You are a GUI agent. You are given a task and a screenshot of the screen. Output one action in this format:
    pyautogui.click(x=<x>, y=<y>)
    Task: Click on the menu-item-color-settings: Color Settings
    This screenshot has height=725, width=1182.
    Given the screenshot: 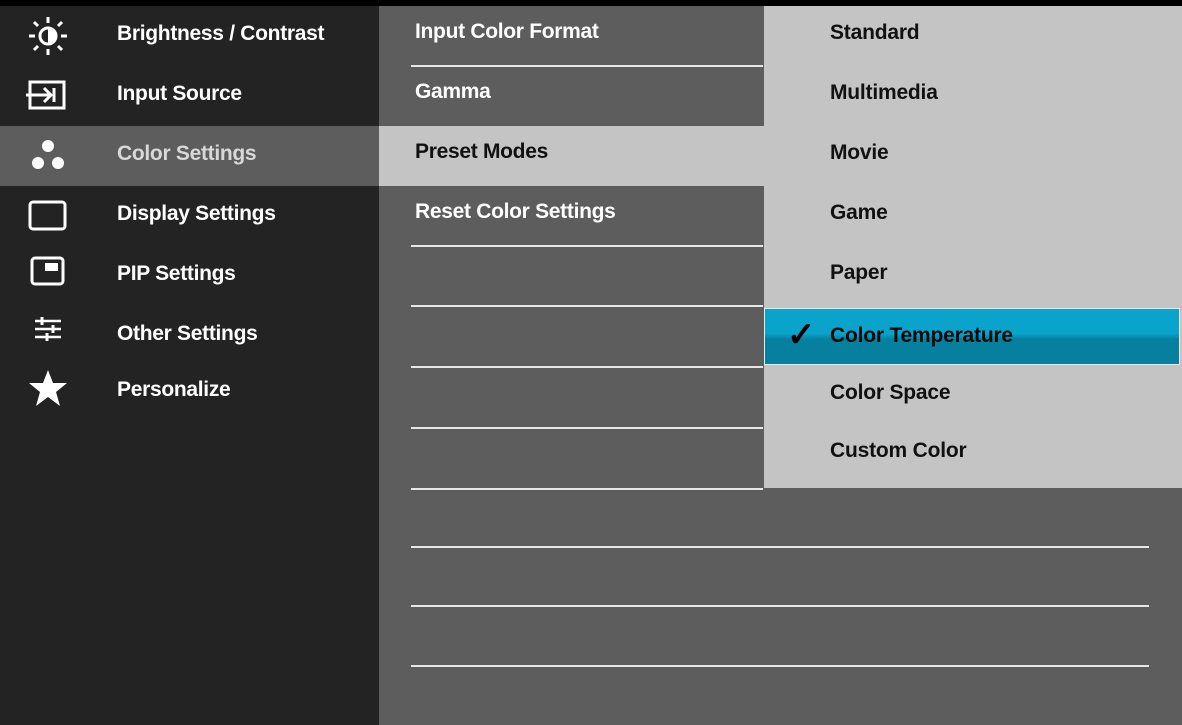 What is the action you would take?
    pyautogui.click(x=189, y=156)
    